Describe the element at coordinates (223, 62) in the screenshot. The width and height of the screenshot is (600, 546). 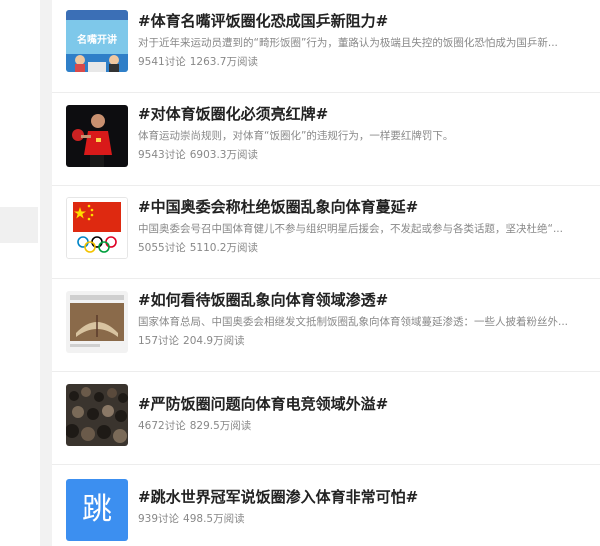
I see `read-count: 1263.7万阅读` at that location.